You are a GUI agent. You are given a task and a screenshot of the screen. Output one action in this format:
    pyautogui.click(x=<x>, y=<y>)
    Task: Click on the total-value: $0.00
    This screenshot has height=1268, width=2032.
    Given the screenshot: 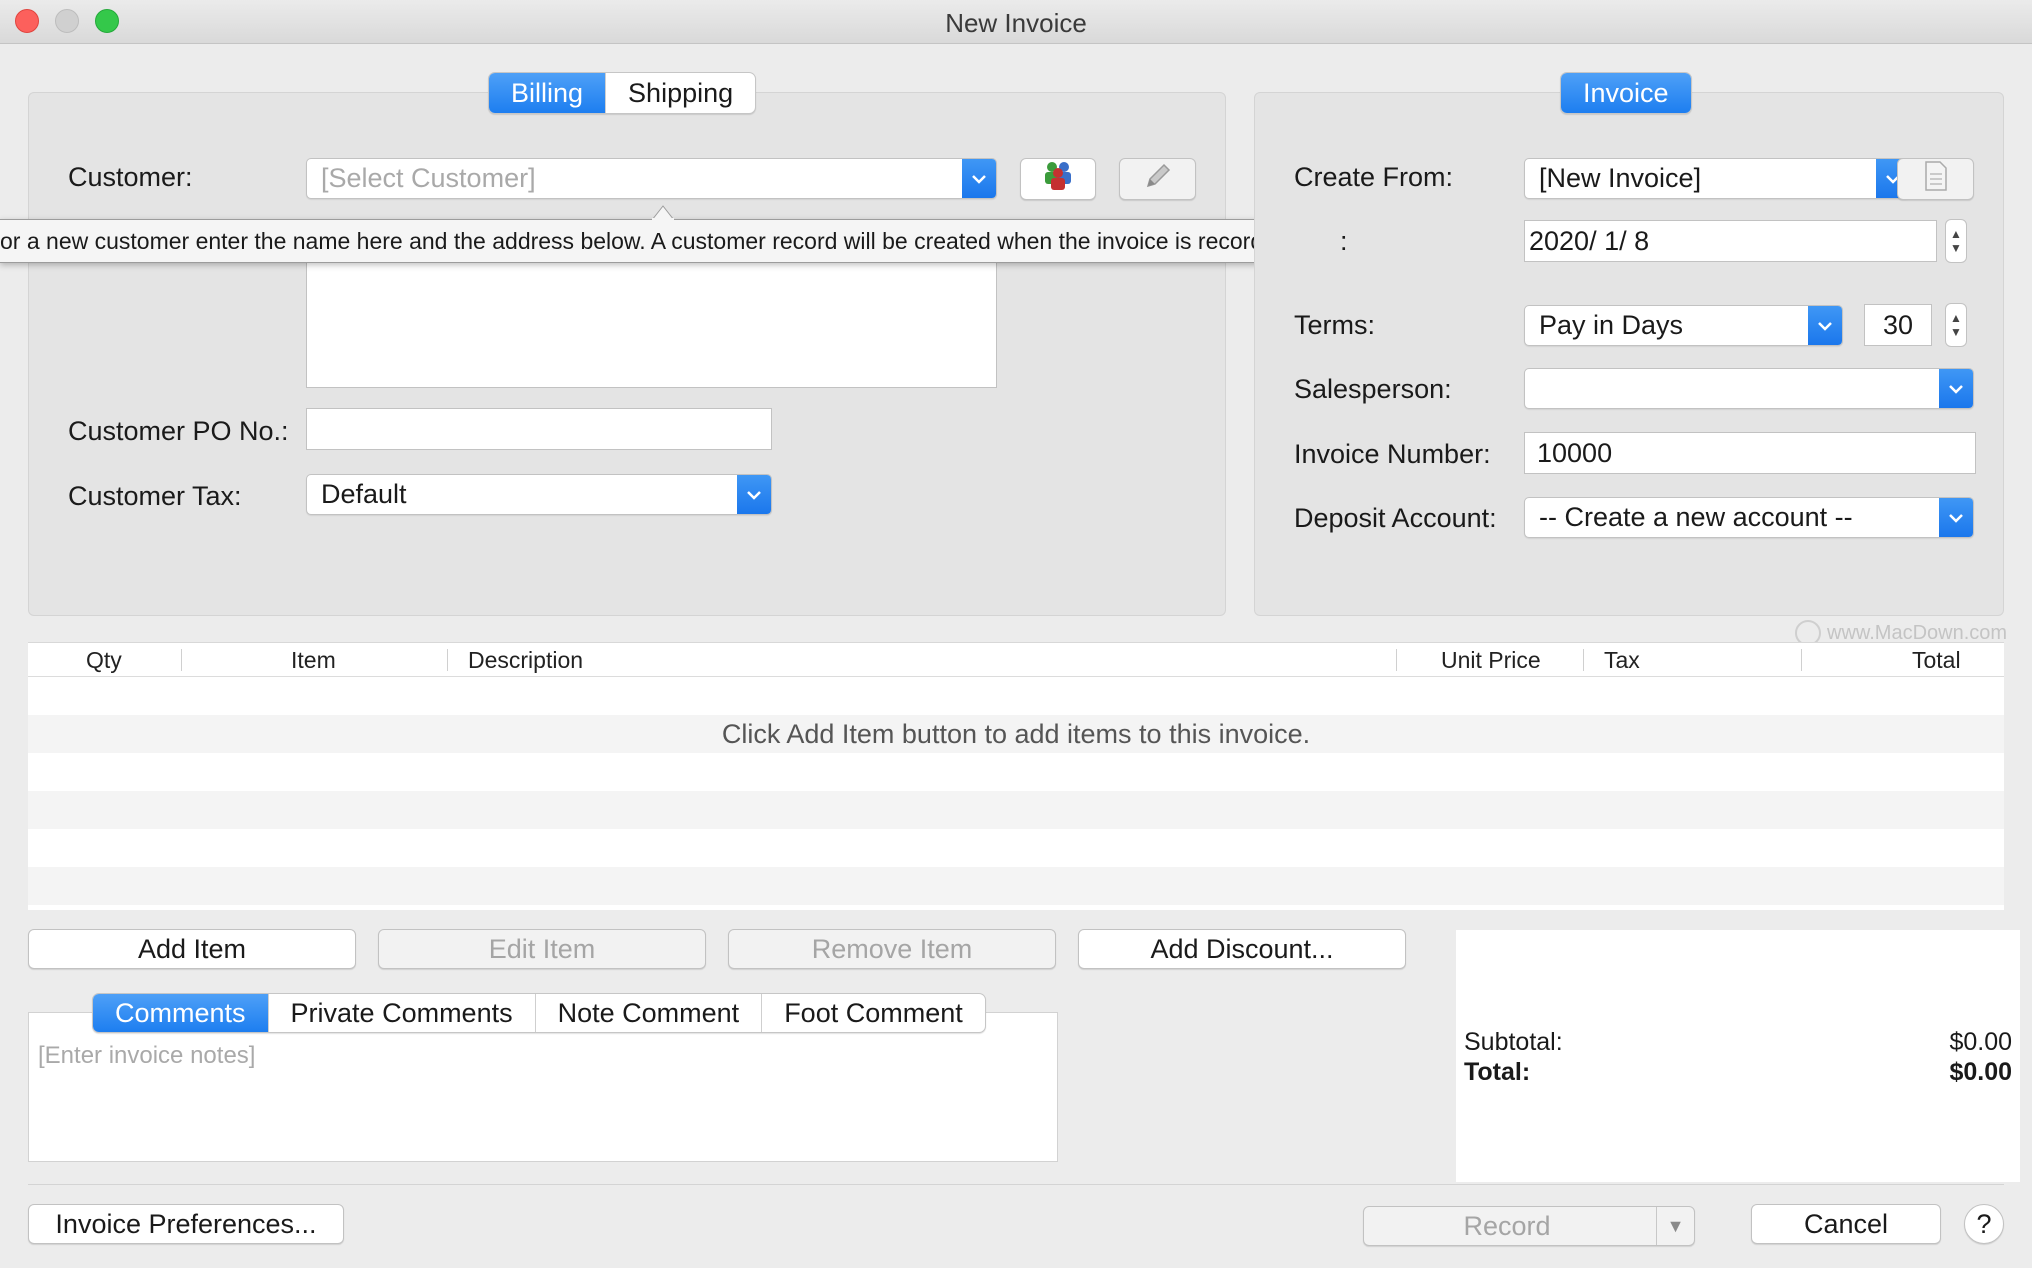 What is the action you would take?
    pyautogui.click(x=1980, y=1072)
    